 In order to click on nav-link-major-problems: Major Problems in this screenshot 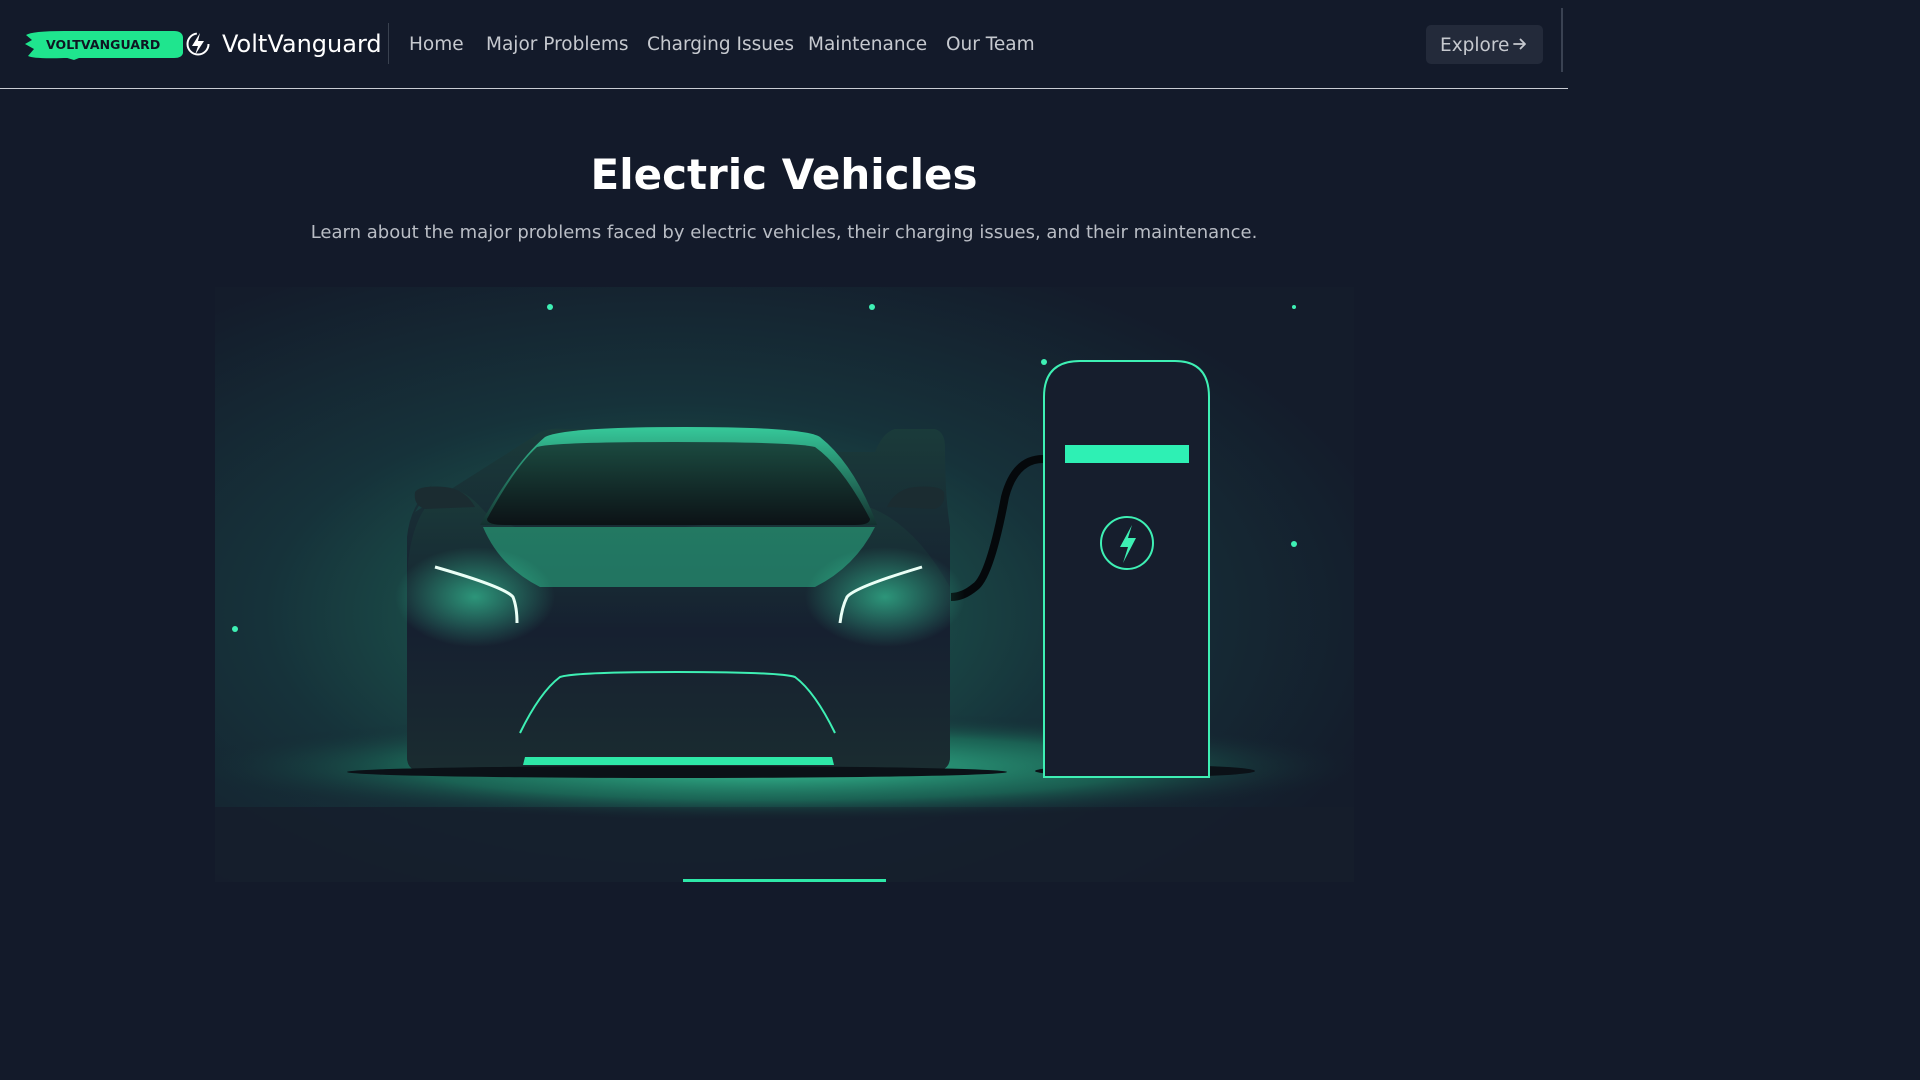, I will do `click(557, 44)`.